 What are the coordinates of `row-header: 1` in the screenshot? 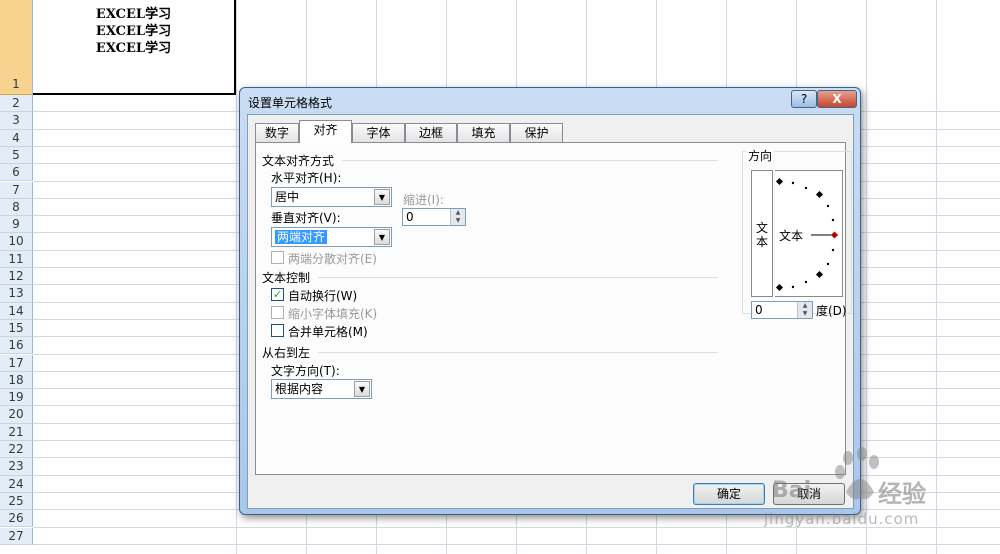 It's located at (16, 47).